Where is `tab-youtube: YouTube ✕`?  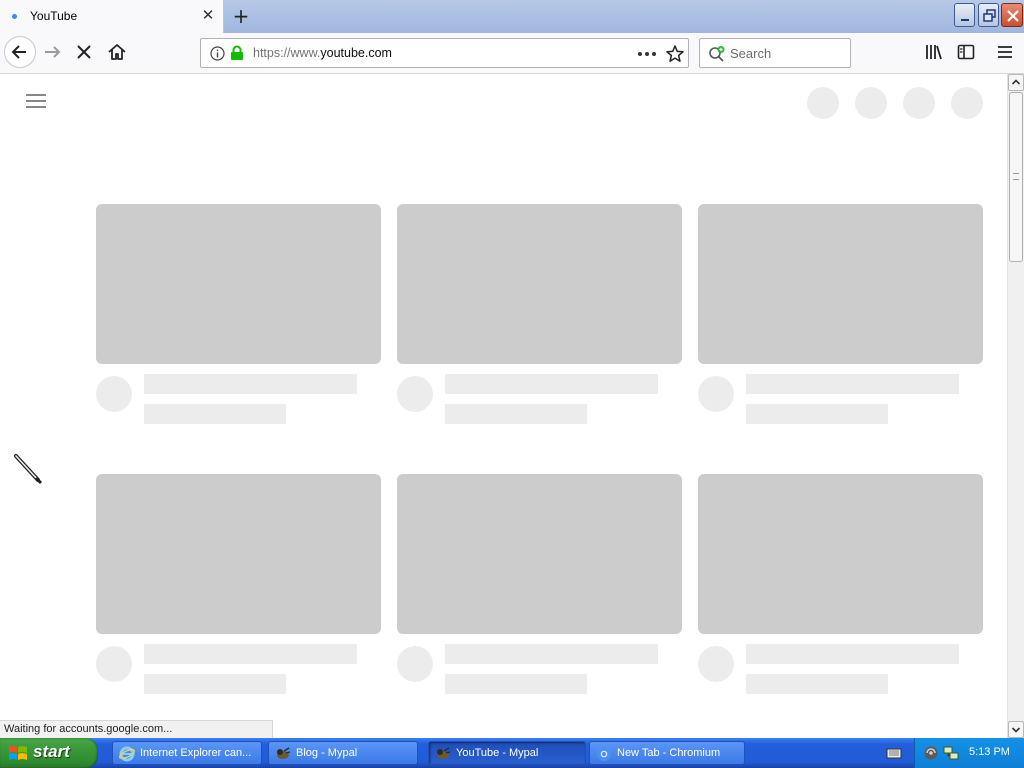 tab-youtube: YouTube ✕ is located at coordinates (112, 16).